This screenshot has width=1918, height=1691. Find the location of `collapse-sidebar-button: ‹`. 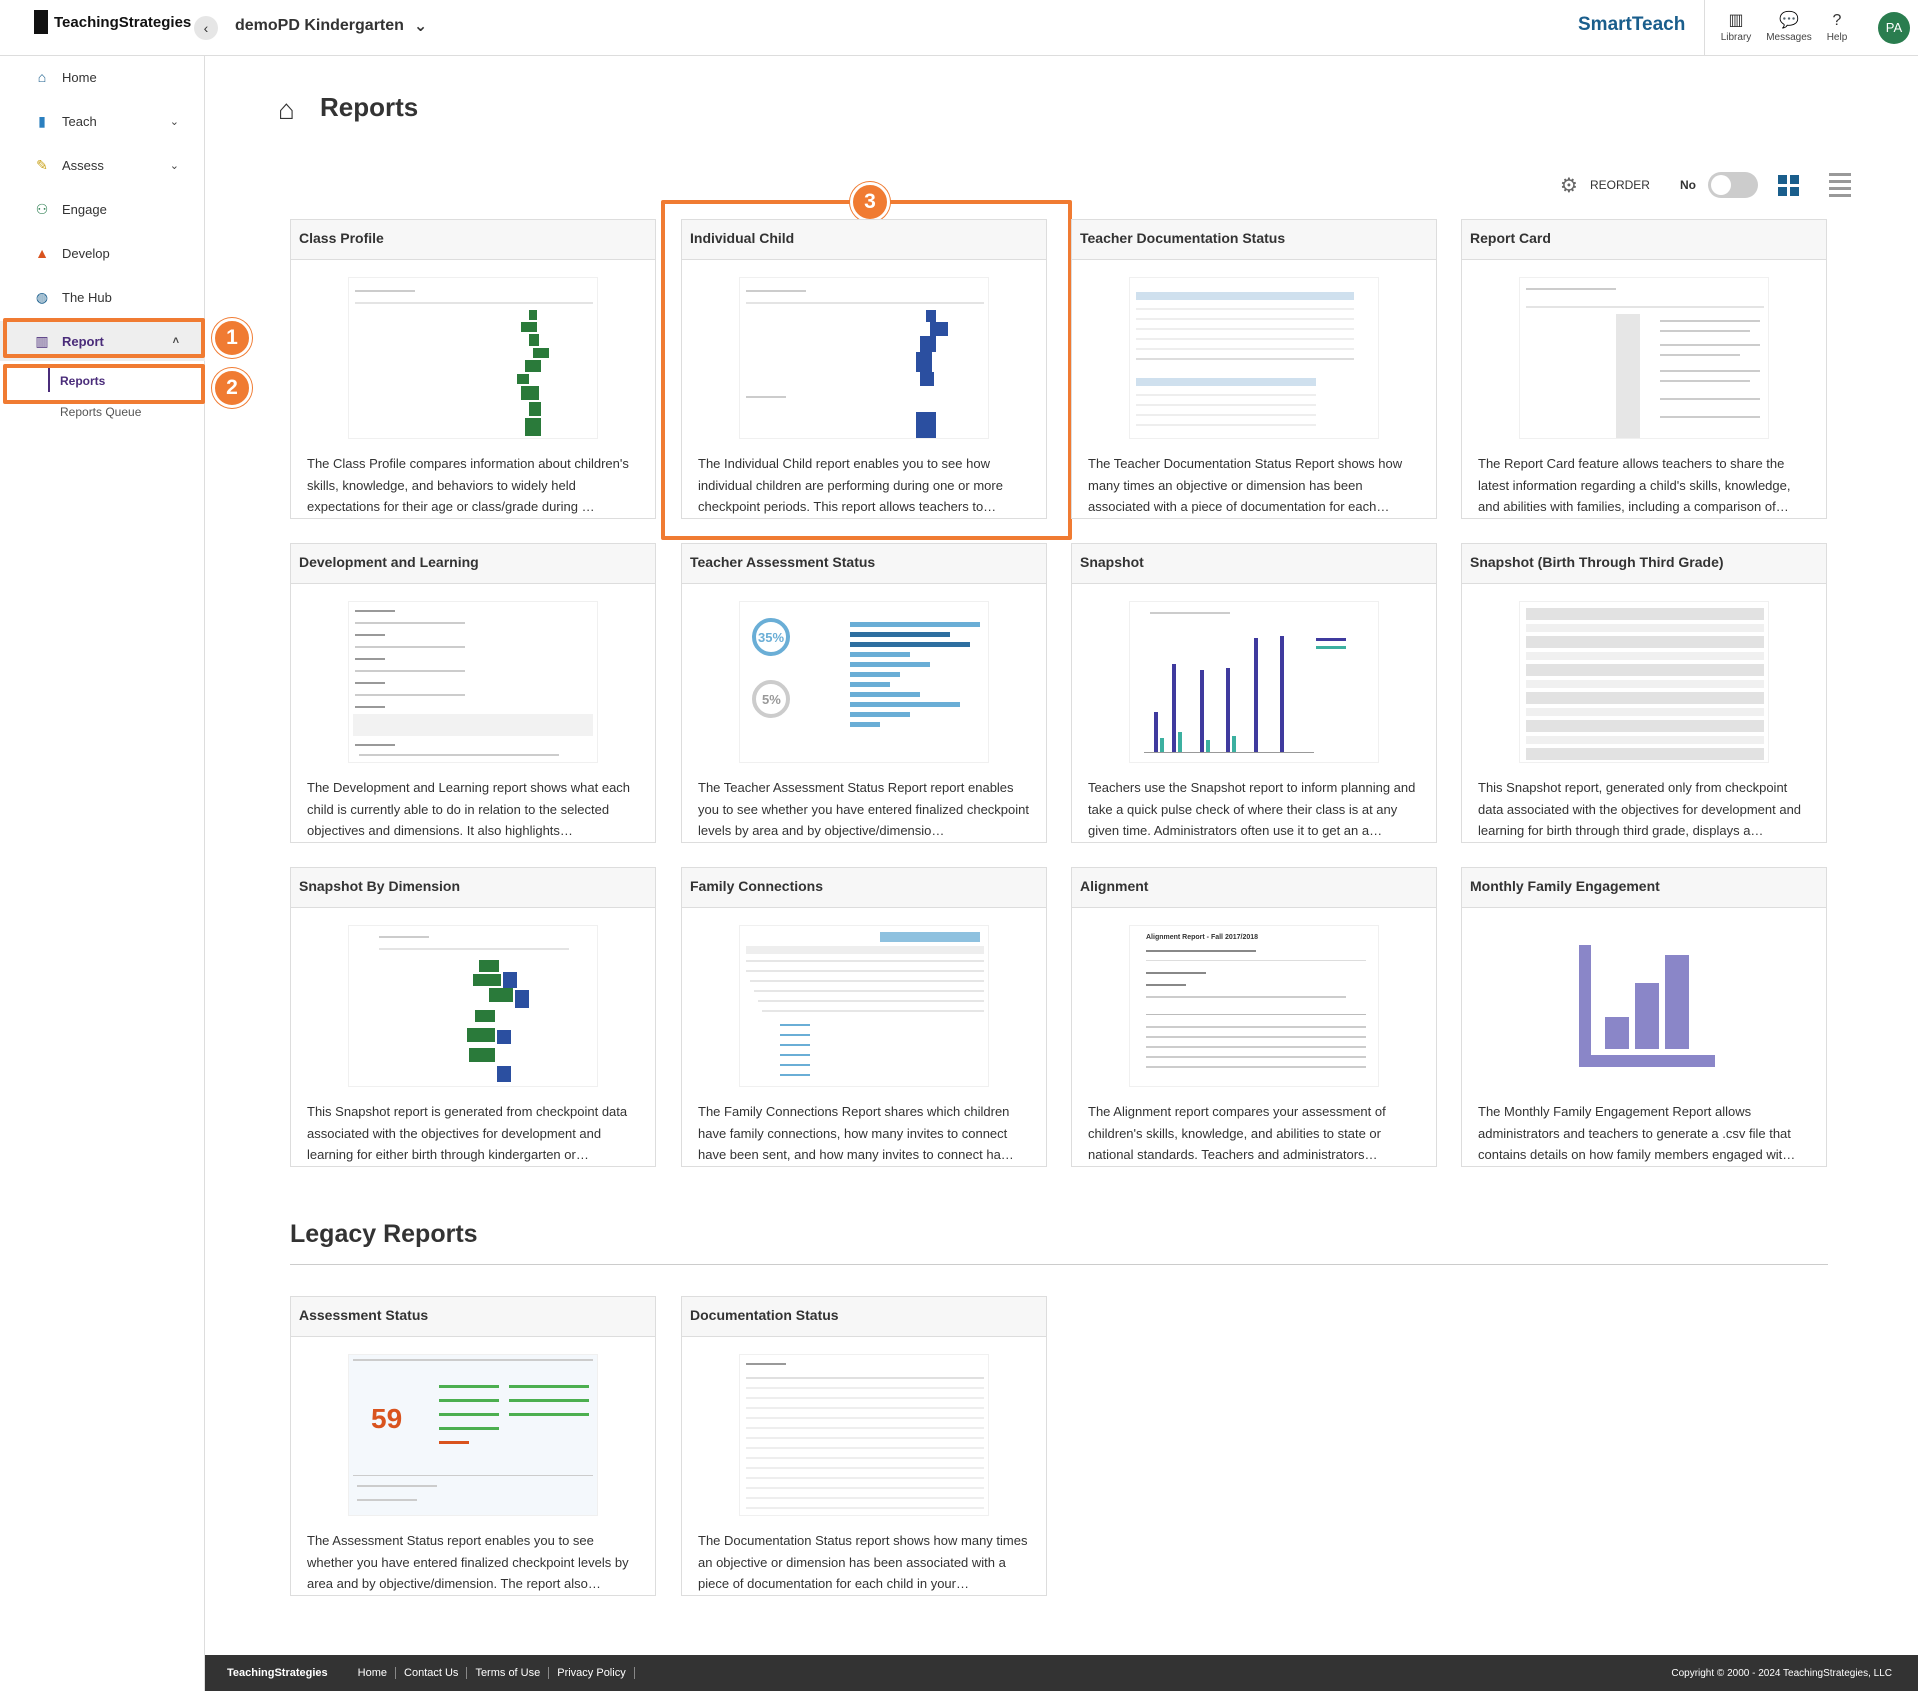

collapse-sidebar-button: ‹ is located at coordinates (206, 28).